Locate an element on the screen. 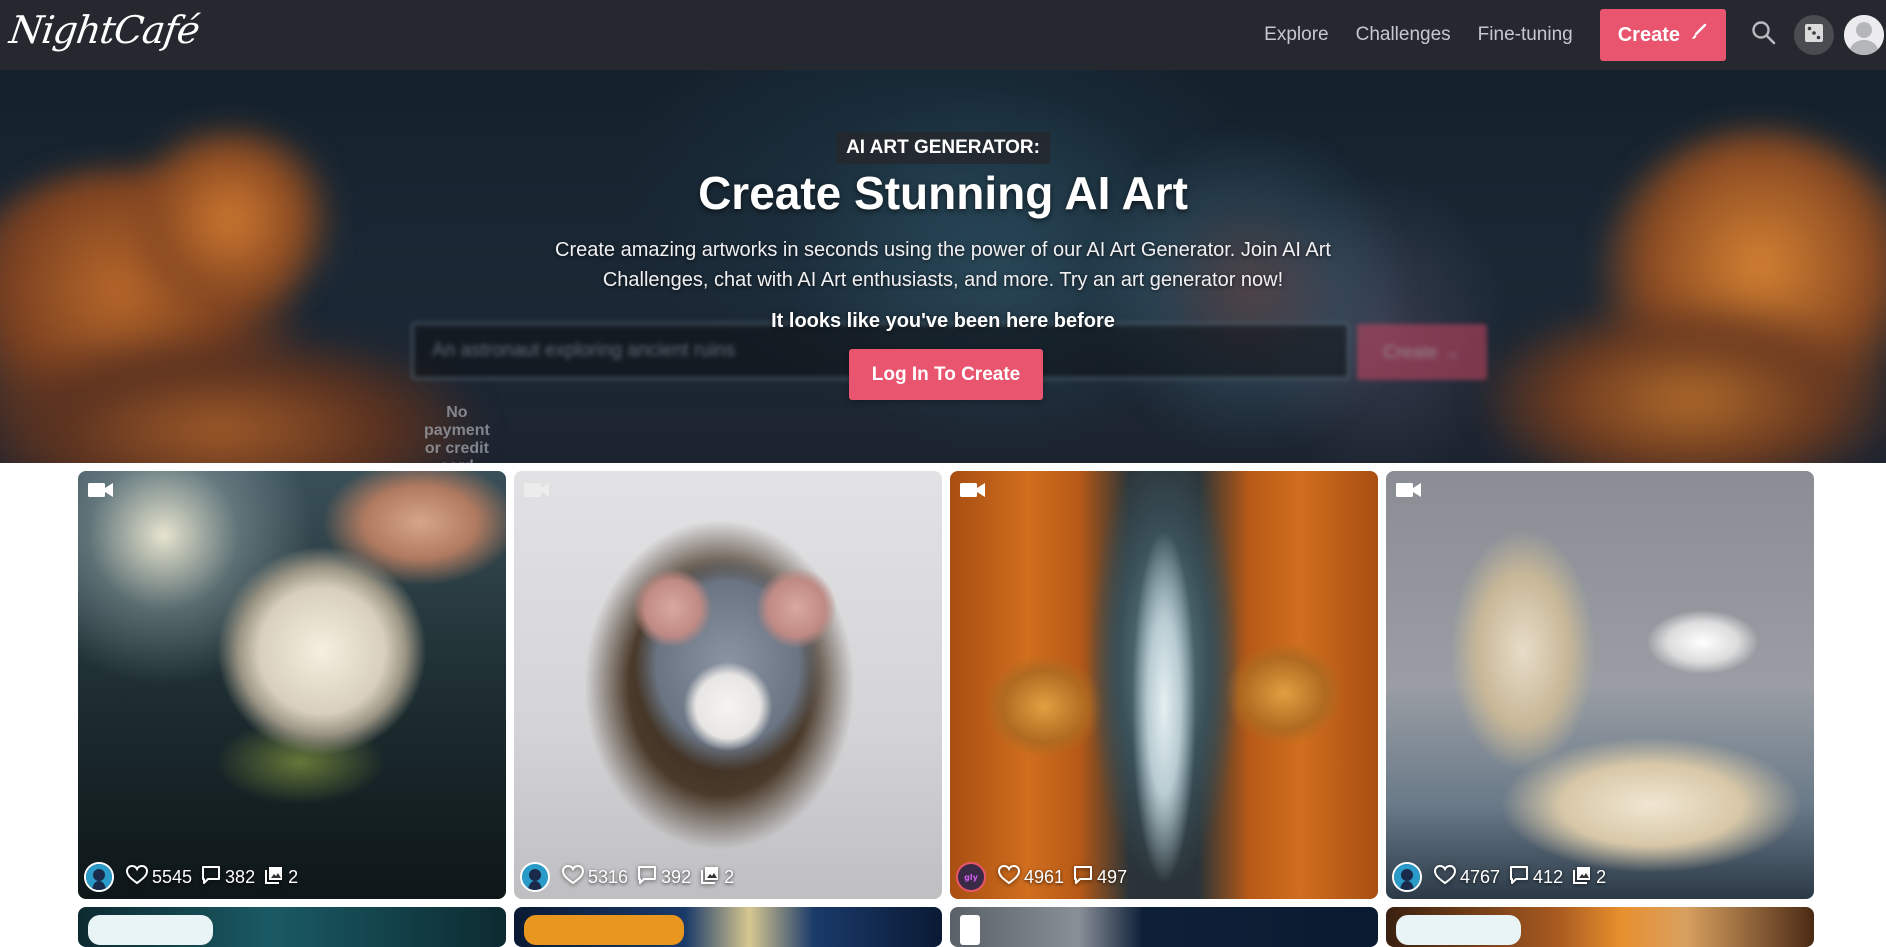 Image resolution: width=1886 pixels, height=947 pixels. comments-count: 497 is located at coordinates (1112, 876).